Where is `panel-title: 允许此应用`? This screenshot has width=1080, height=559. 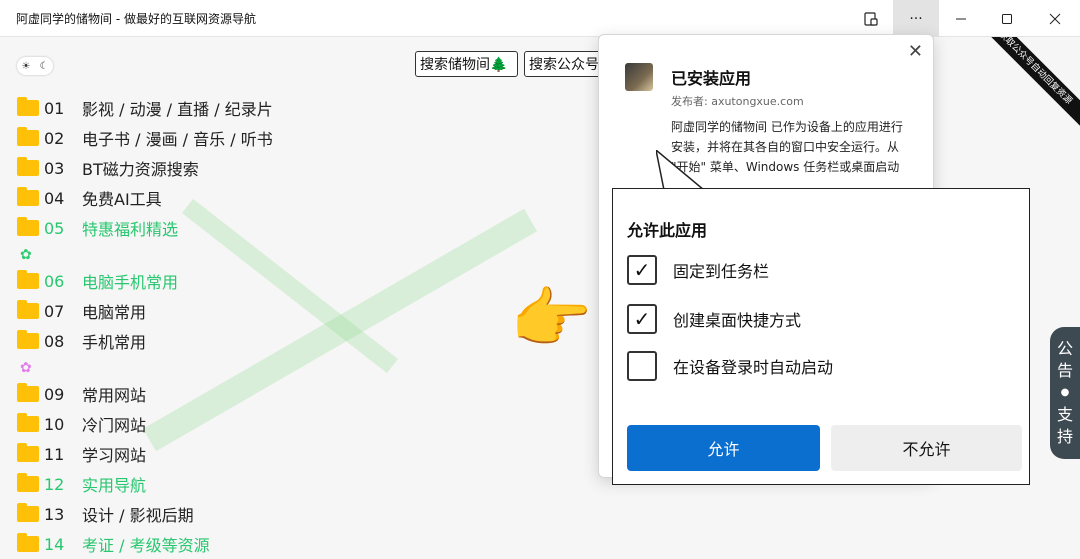 panel-title: 允许此应用 is located at coordinates (667, 230).